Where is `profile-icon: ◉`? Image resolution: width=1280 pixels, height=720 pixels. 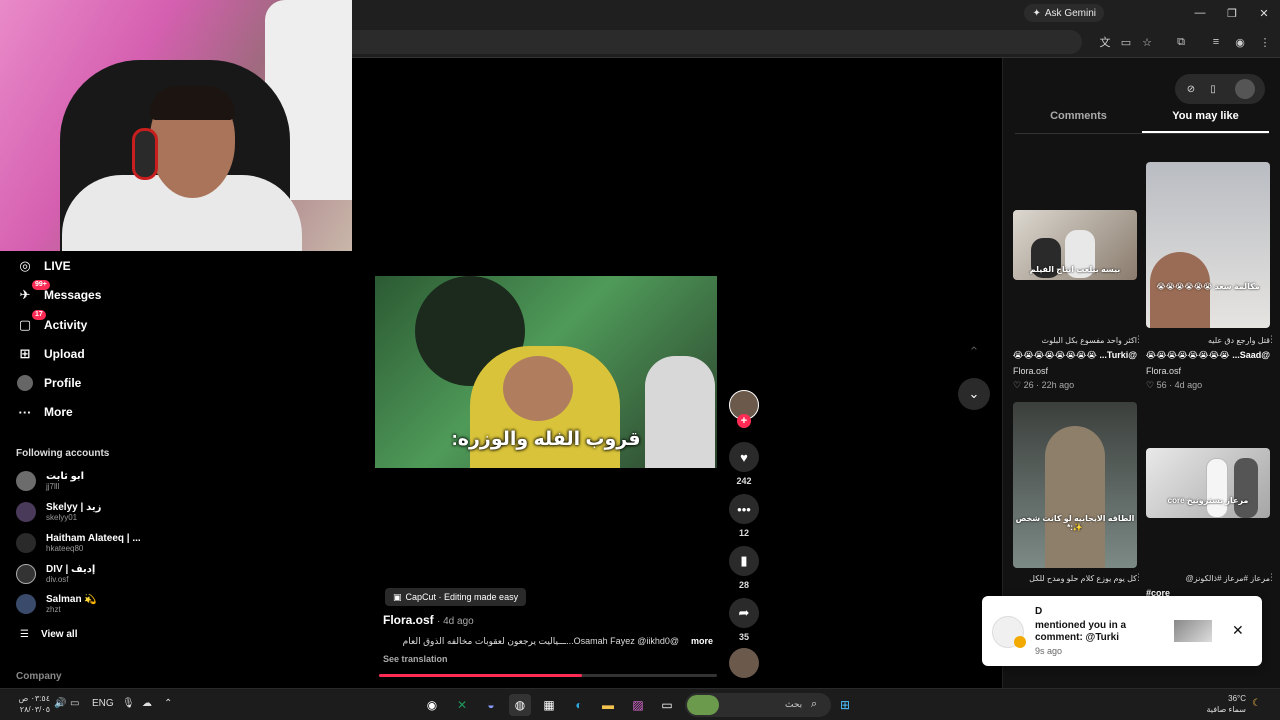
profile-icon: ◉ is located at coordinates (1240, 42).